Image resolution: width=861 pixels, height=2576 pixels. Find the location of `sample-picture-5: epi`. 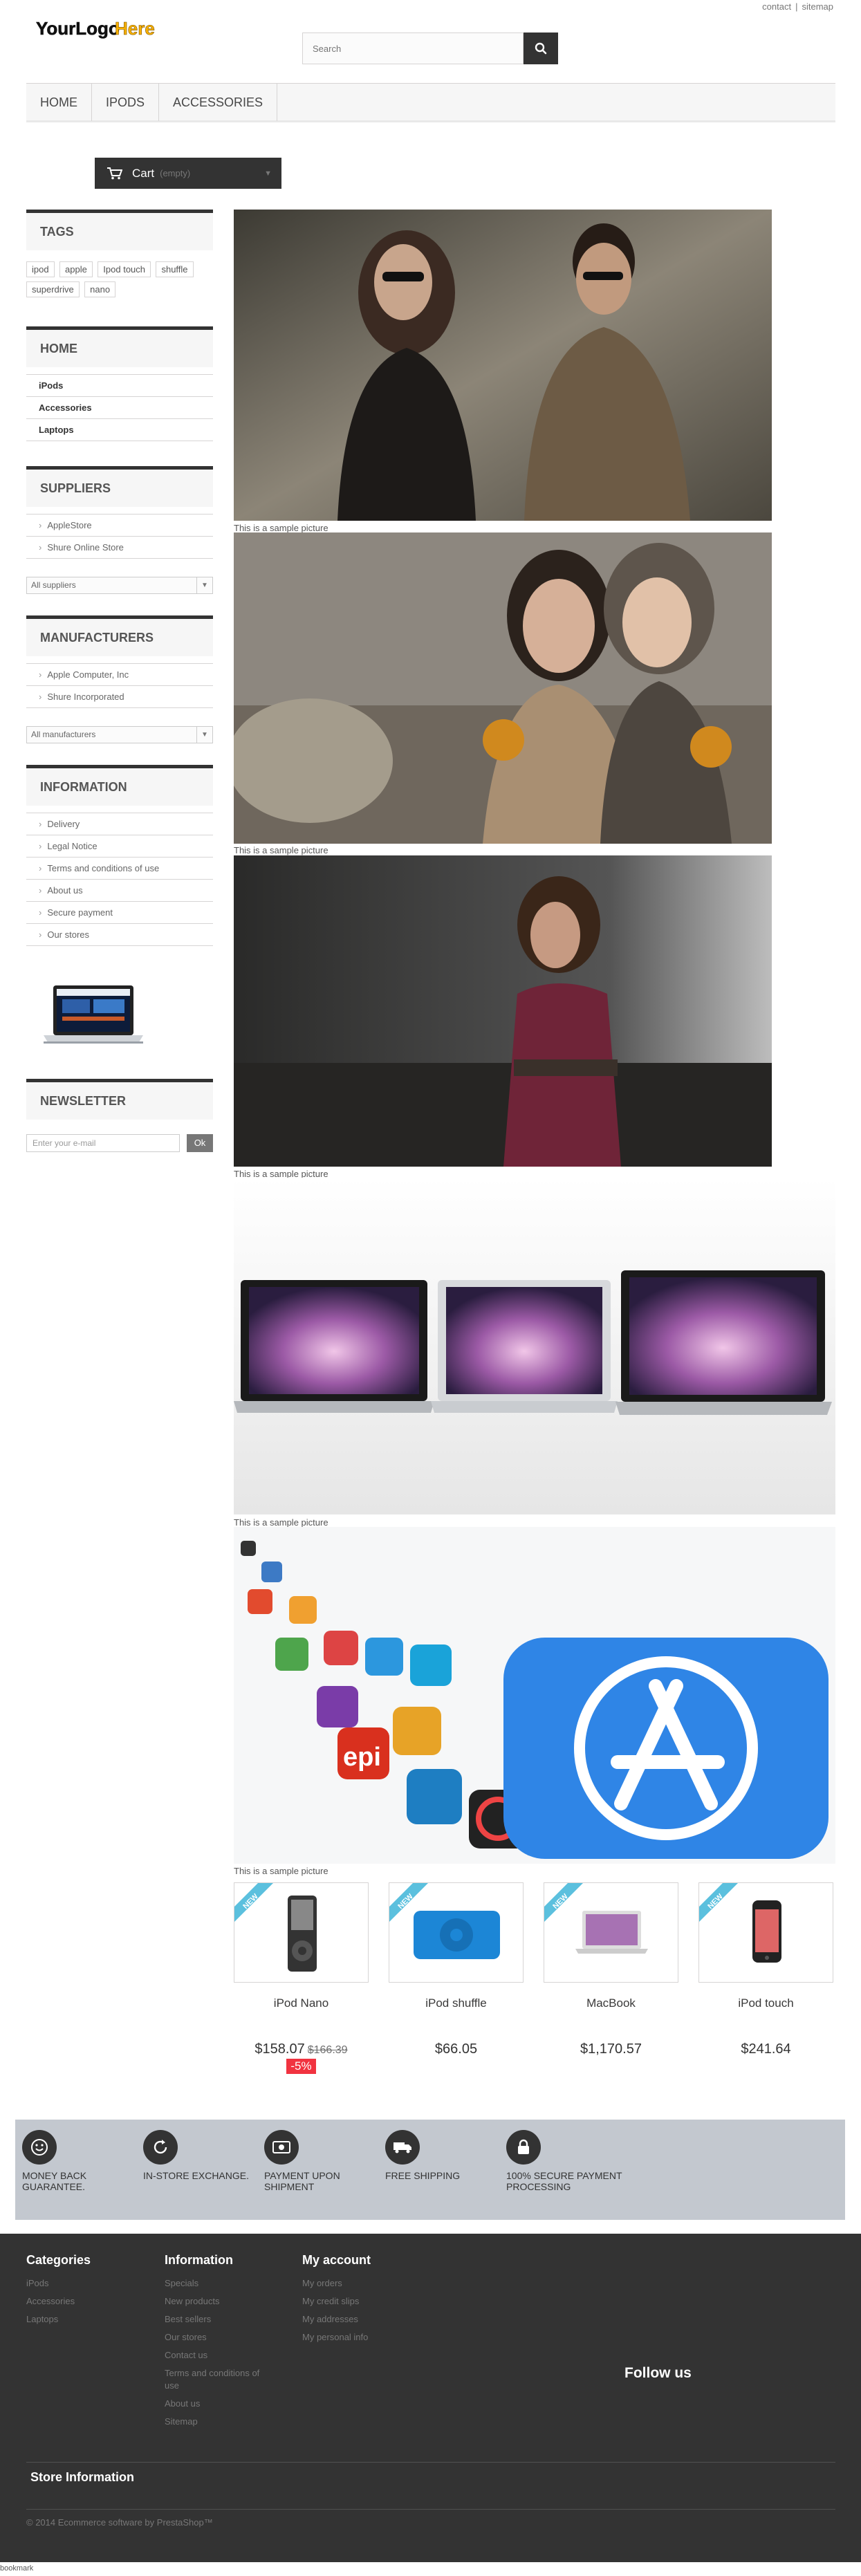

sample-picture-5: epi is located at coordinates (535, 1695).